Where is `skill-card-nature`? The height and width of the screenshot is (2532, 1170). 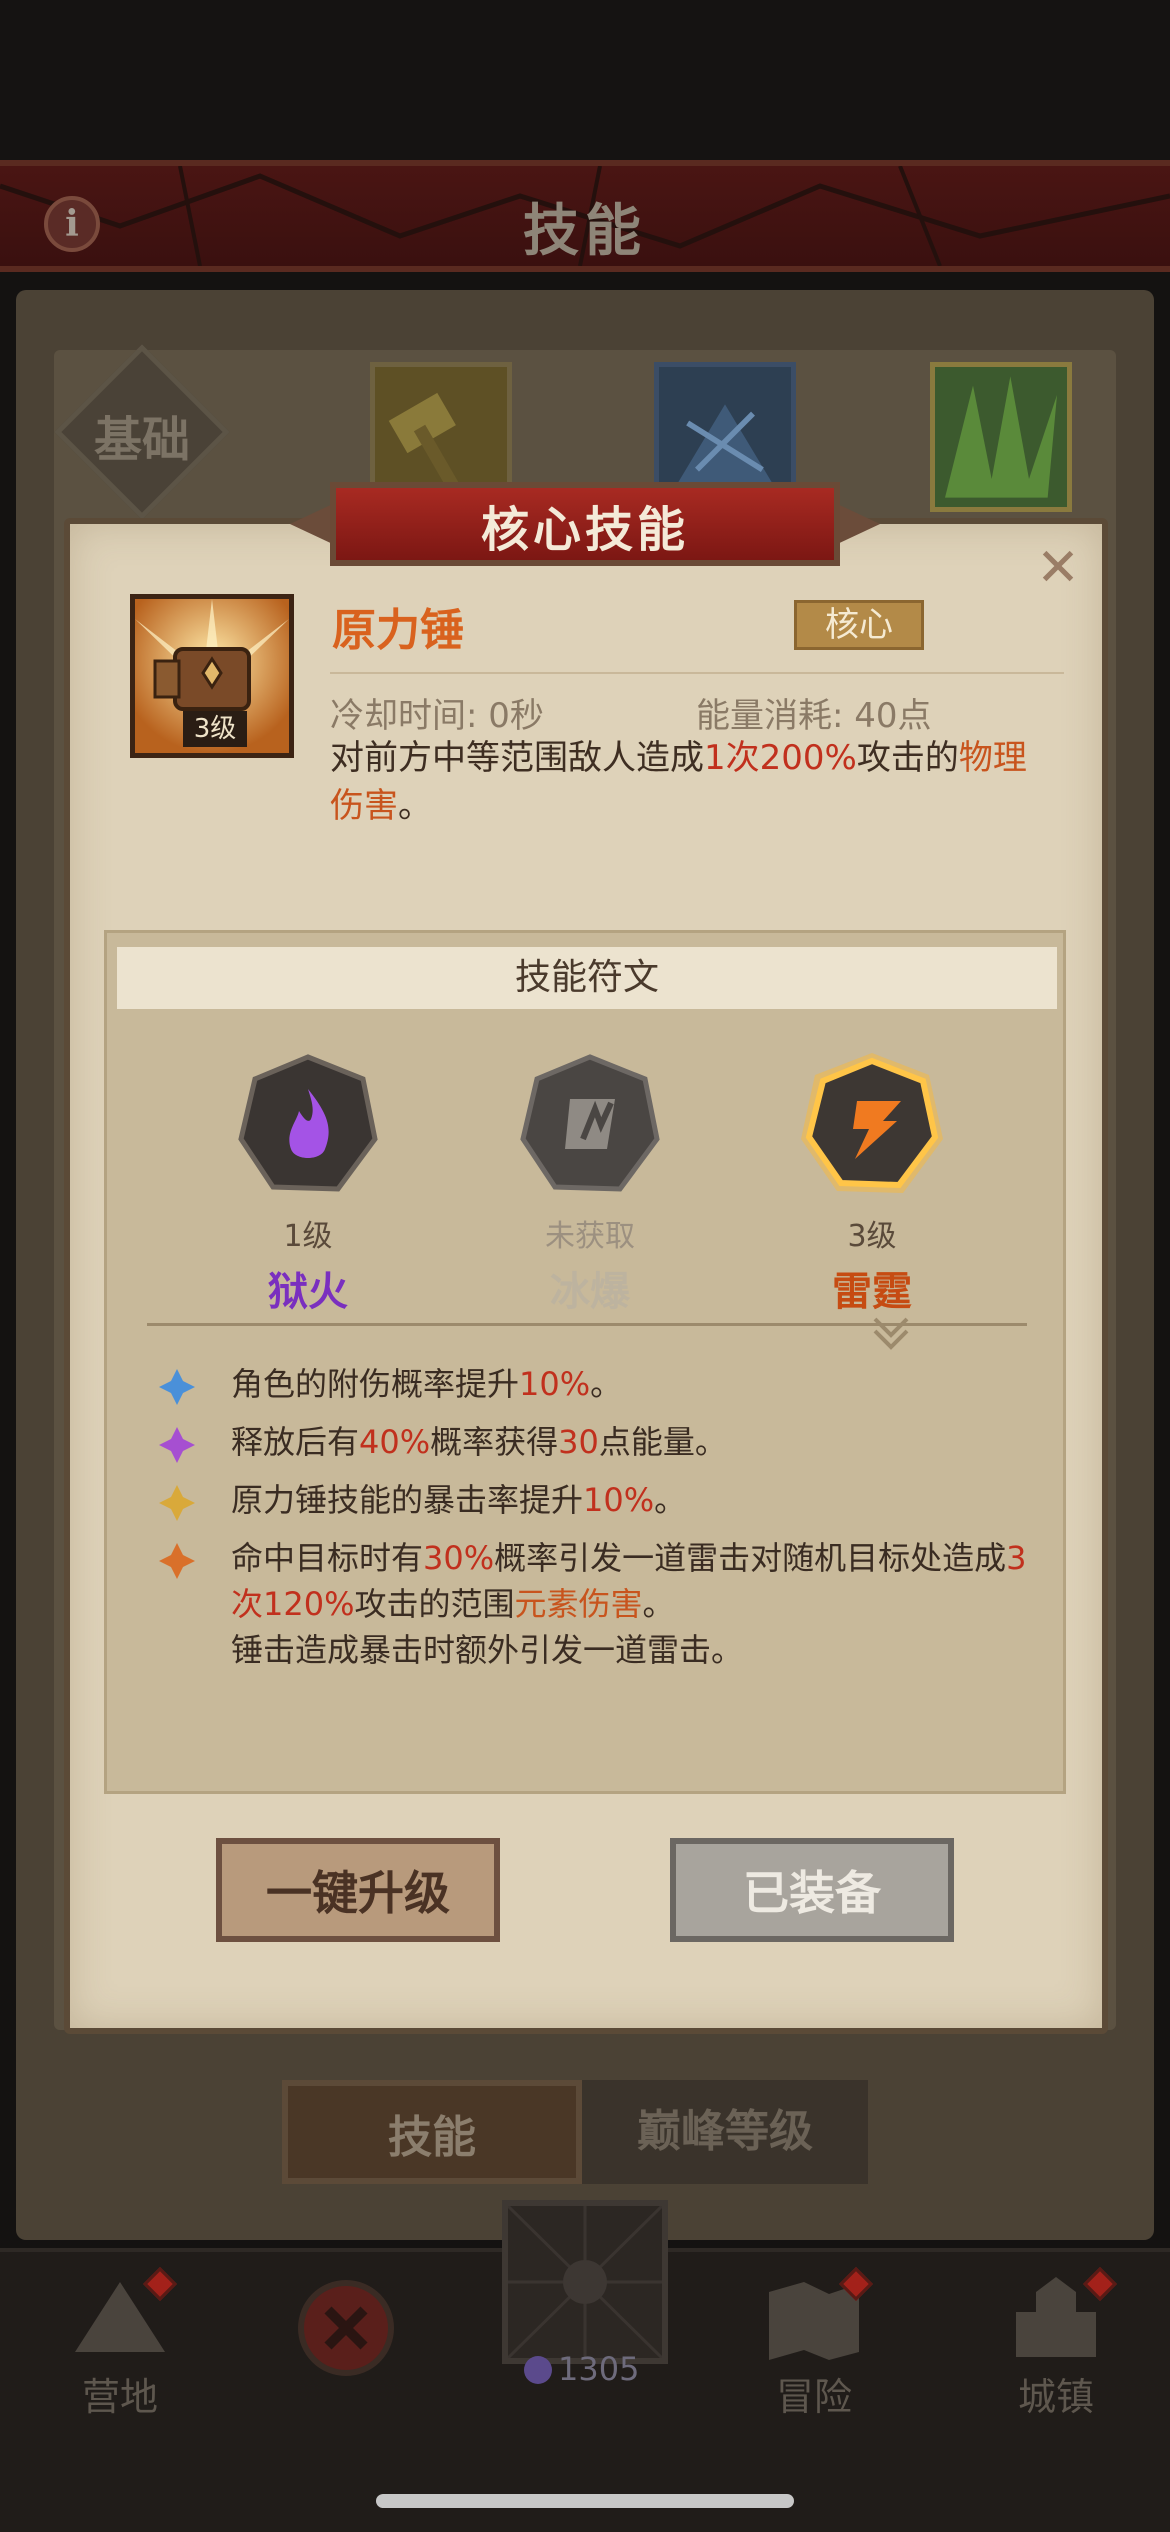
skill-card-nature is located at coordinates (1001, 437).